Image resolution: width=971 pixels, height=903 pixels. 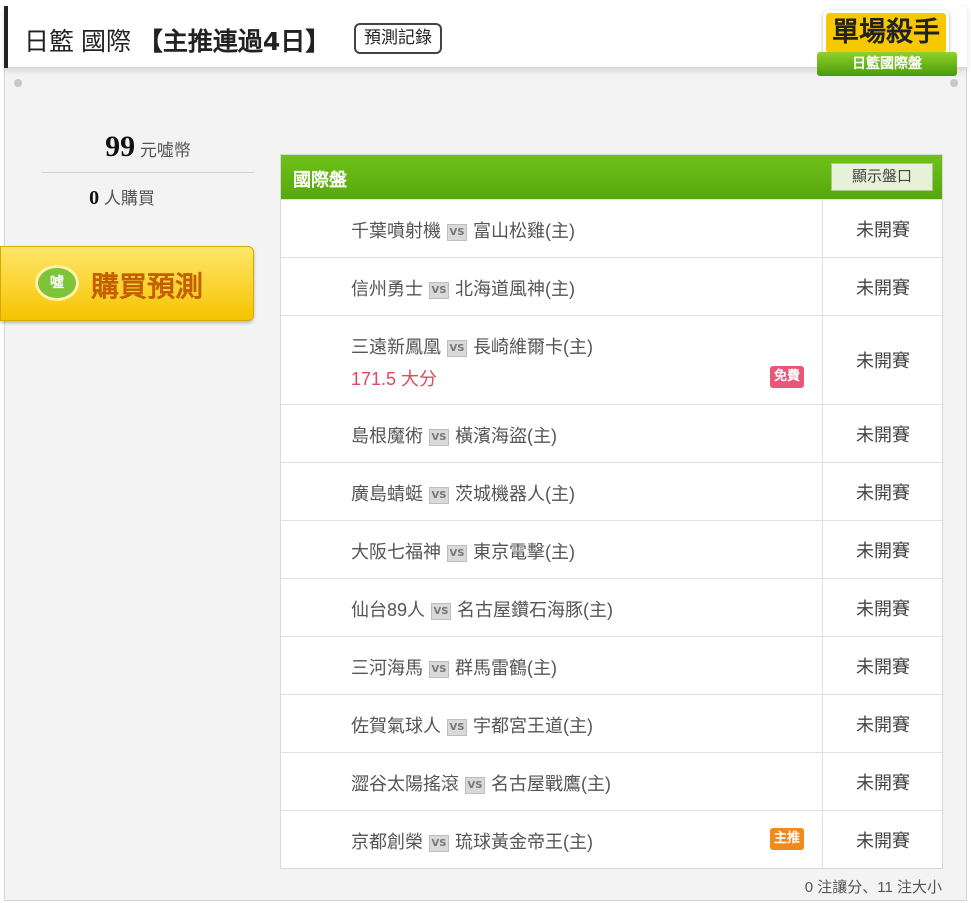 I want to click on match-teams: 京都創榮 VS 琉球黃金帝王(主), so click(x=472, y=841).